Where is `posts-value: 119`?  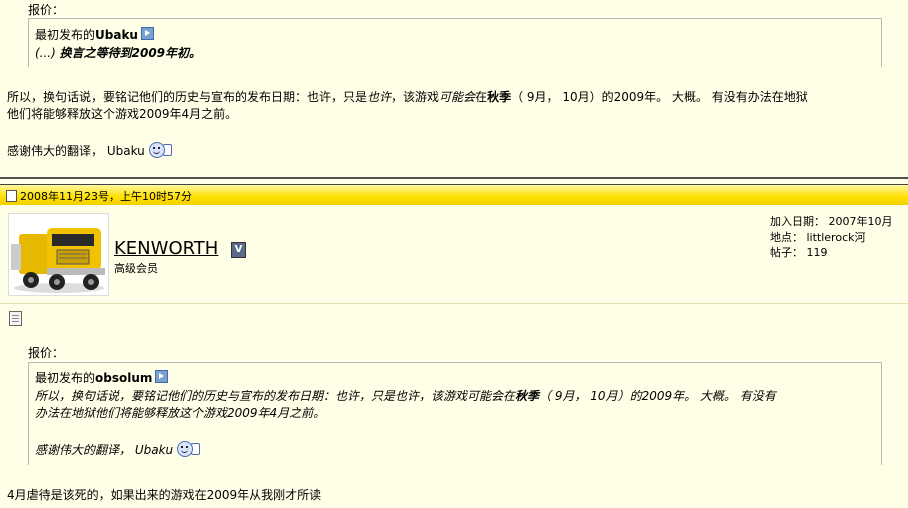 posts-value: 119 is located at coordinates (817, 252).